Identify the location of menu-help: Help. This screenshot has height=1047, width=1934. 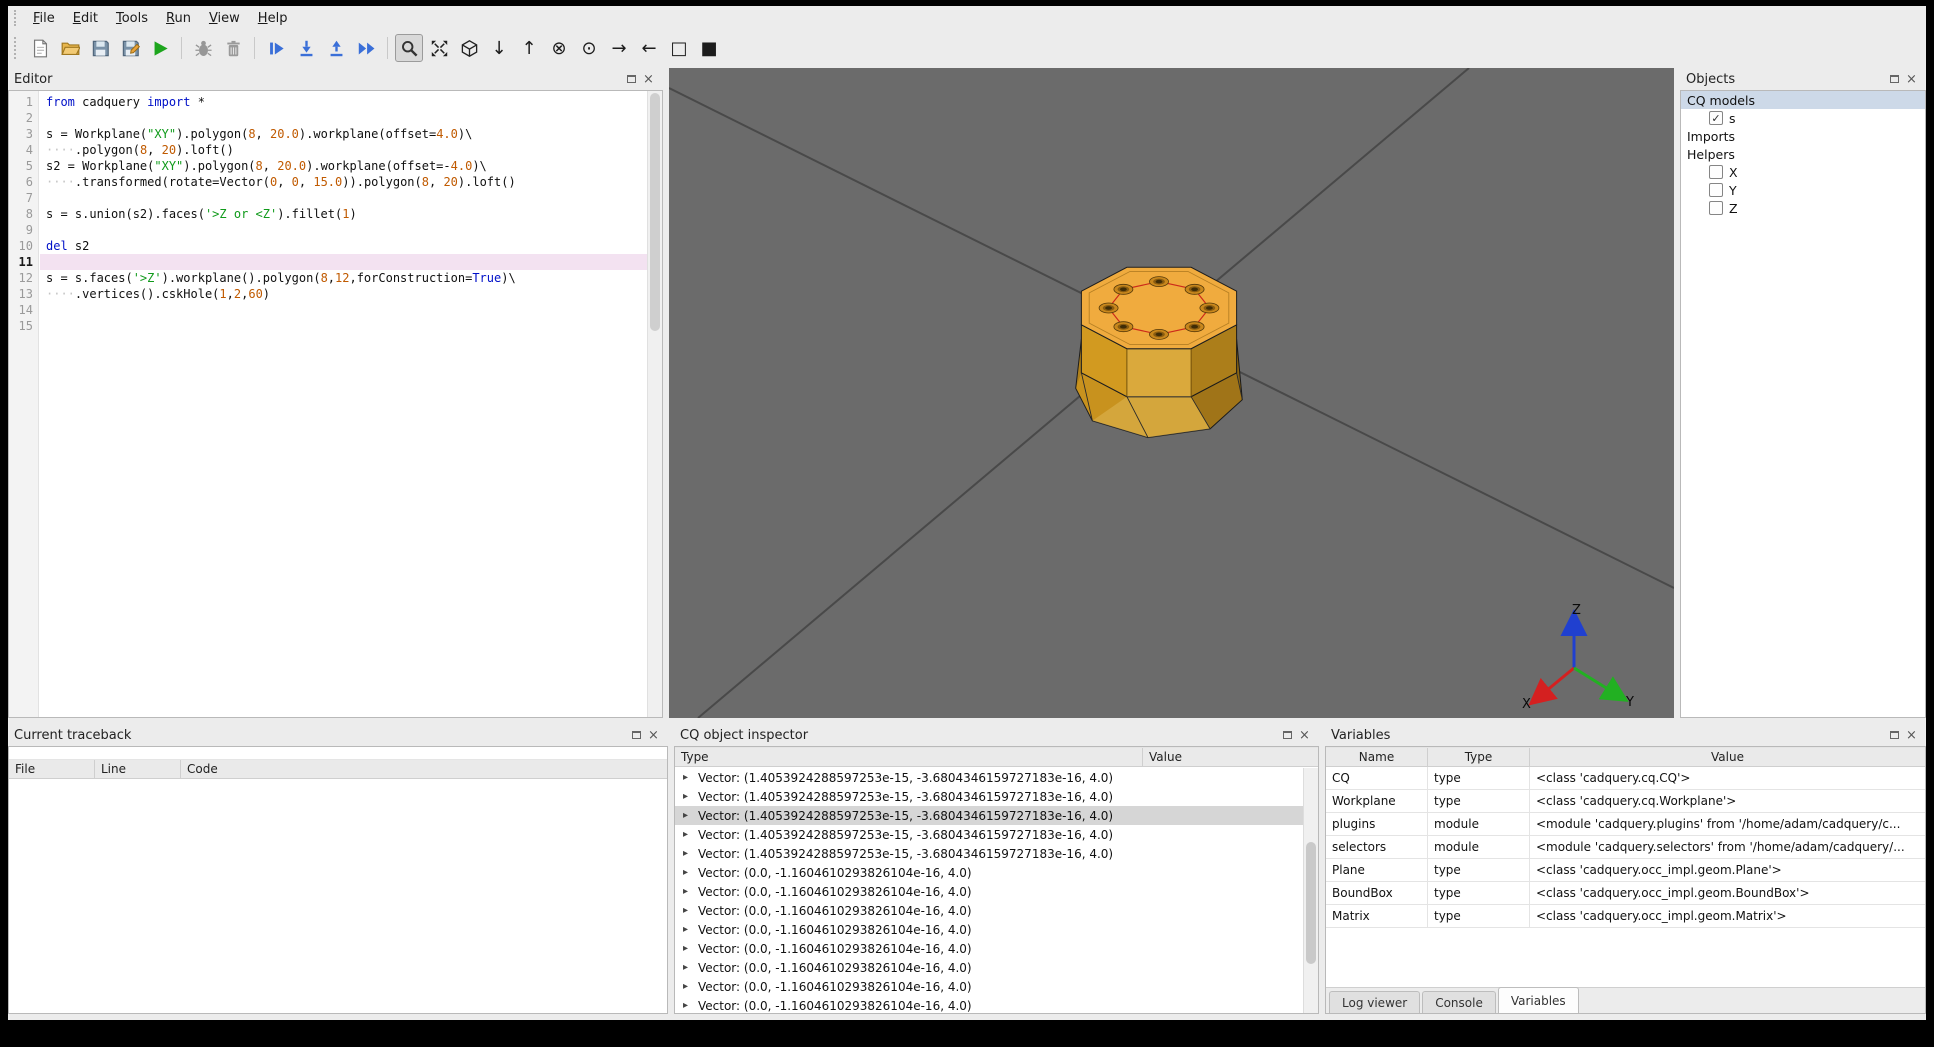
(273, 18).